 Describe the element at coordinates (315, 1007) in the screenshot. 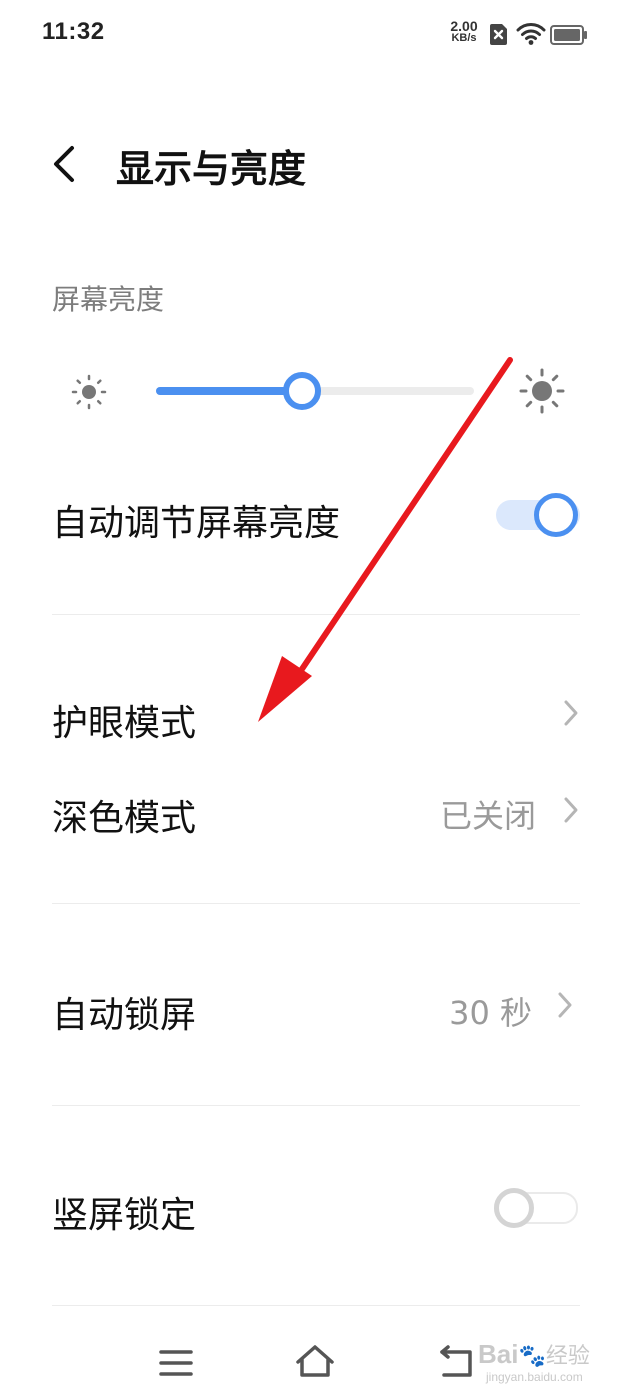

I see `auto-lock-row: 自动锁屏 30 秒` at that location.